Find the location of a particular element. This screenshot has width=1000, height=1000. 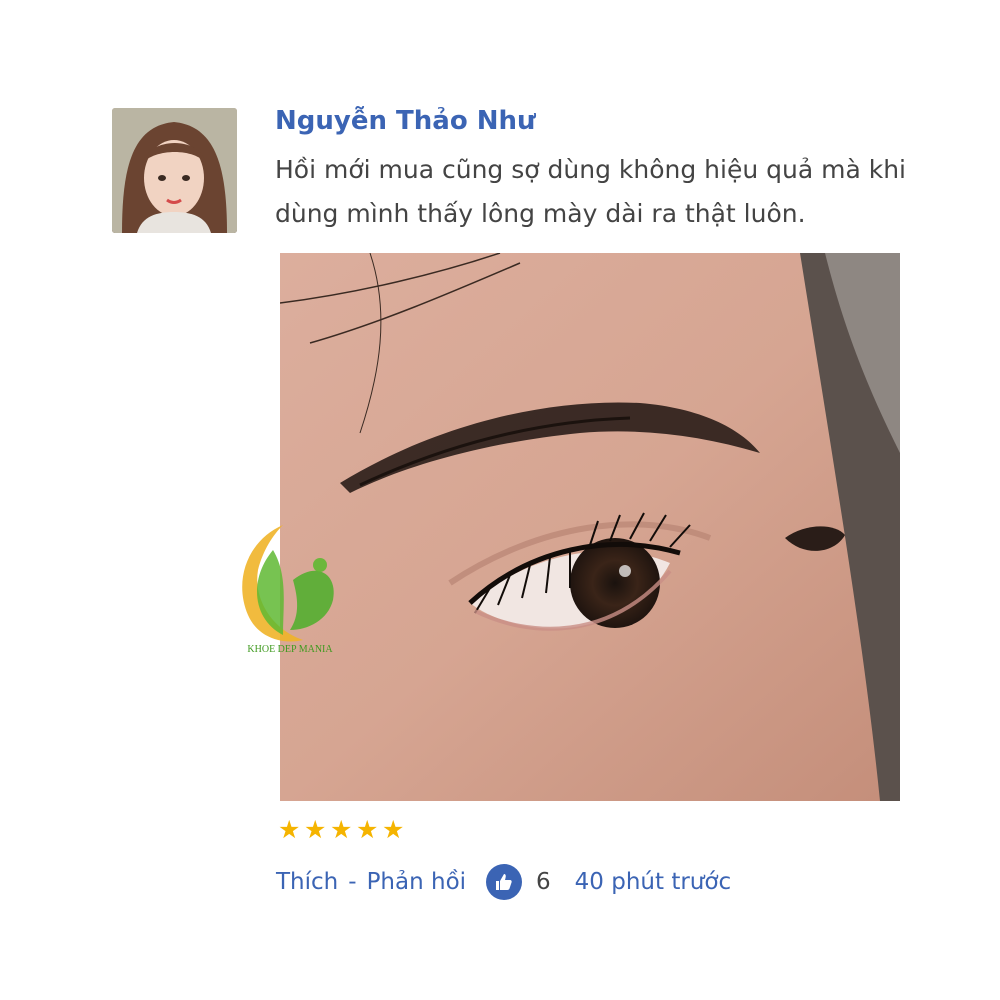

avatar is located at coordinates (174, 170).